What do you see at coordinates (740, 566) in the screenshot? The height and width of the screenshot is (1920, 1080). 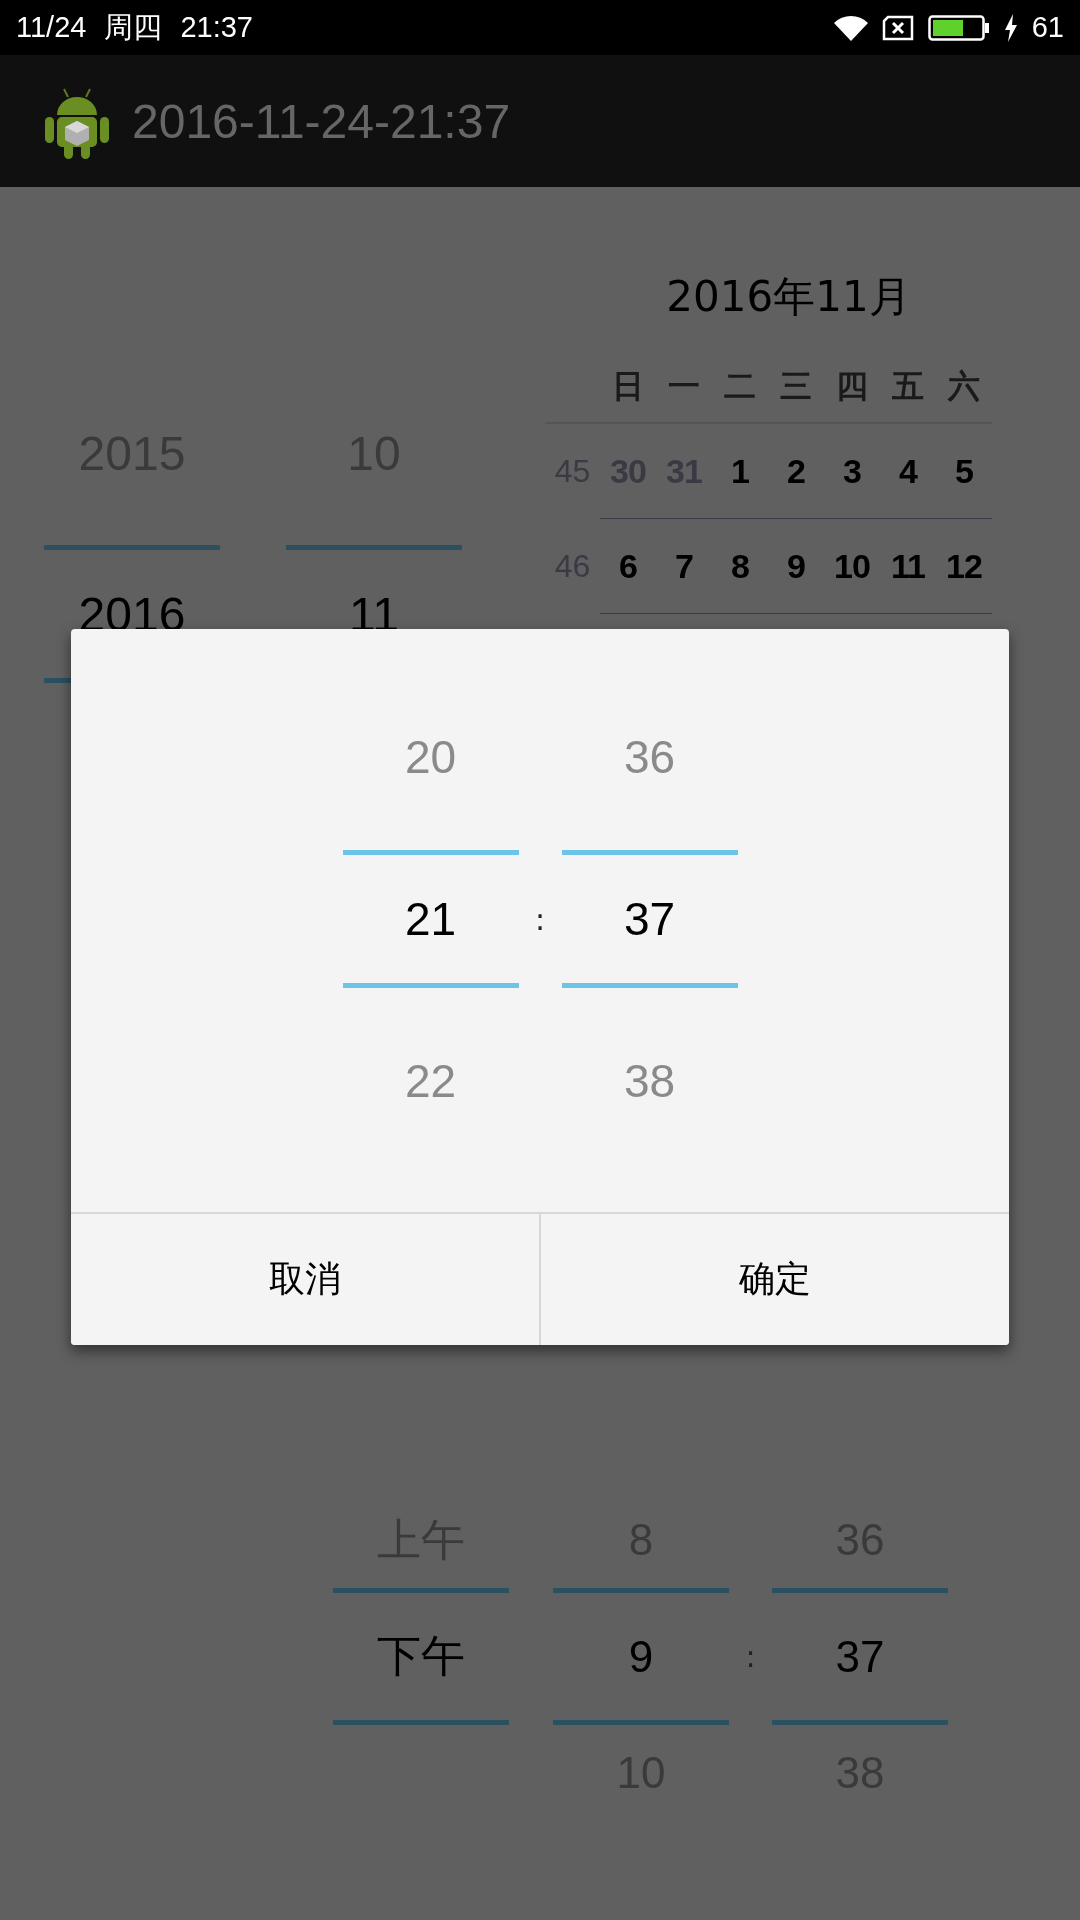 I see `calendar-day: 8` at bounding box center [740, 566].